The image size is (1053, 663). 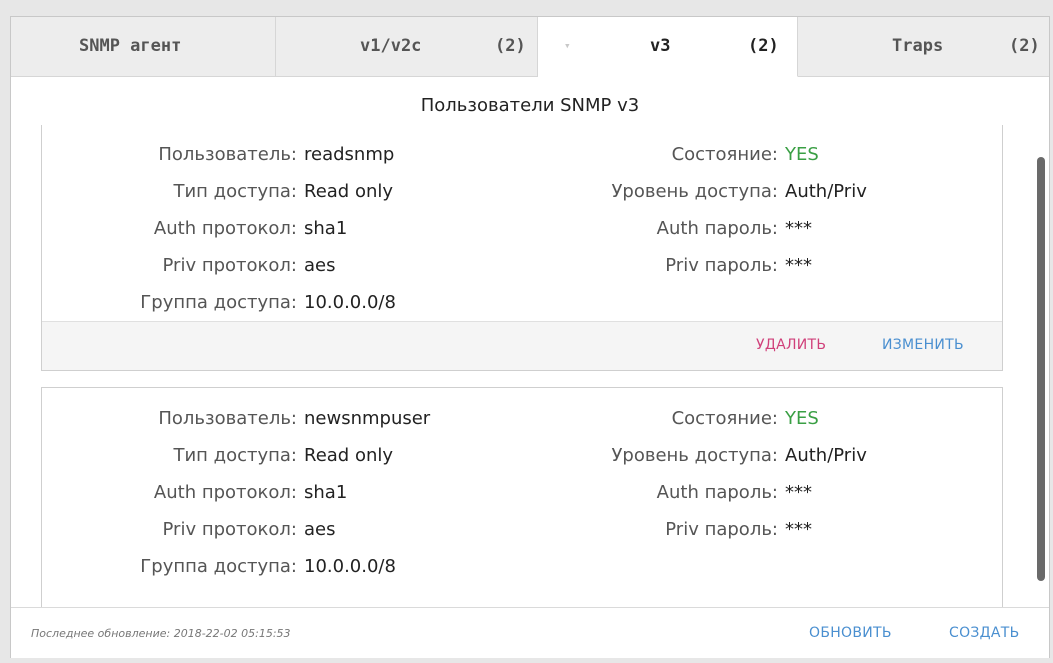 I want to click on chevron-down-icon: ▾, so click(x=567, y=45).